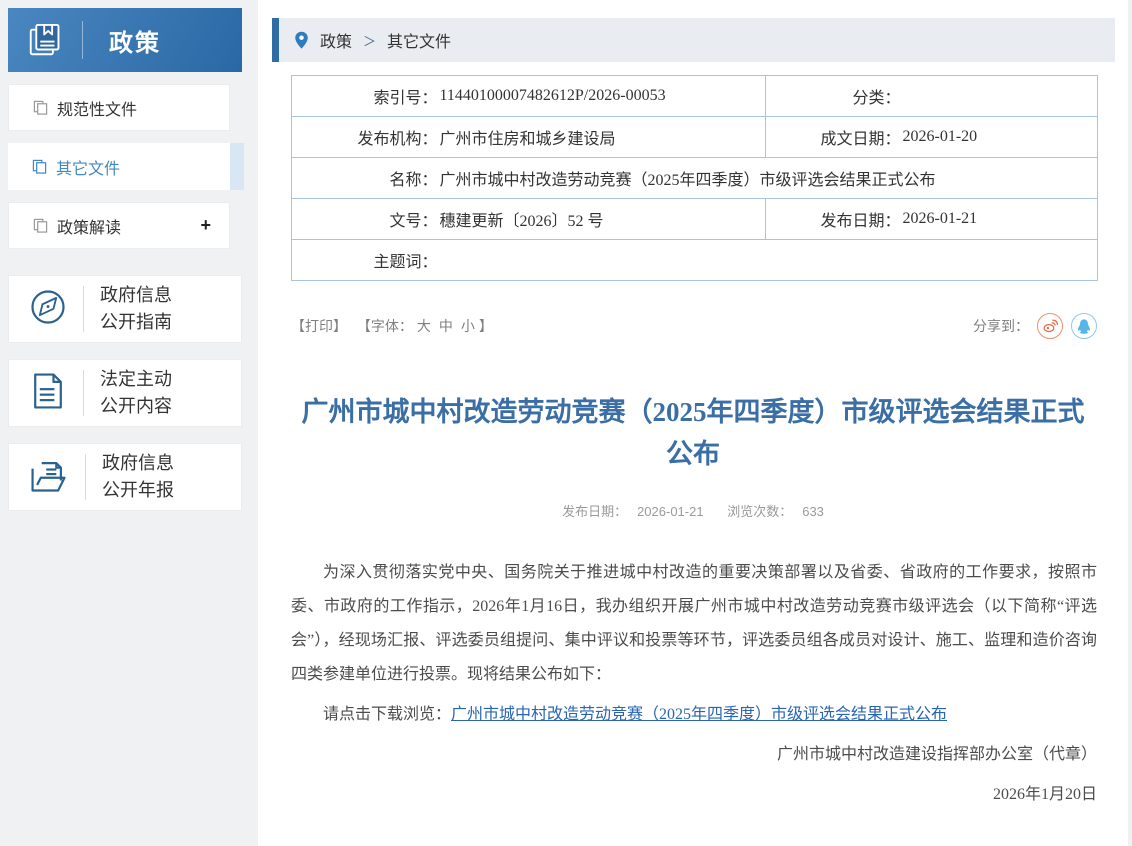 This screenshot has width=1132, height=846. I want to click on sign-date-line: 2026年1月20日, so click(1044, 794).